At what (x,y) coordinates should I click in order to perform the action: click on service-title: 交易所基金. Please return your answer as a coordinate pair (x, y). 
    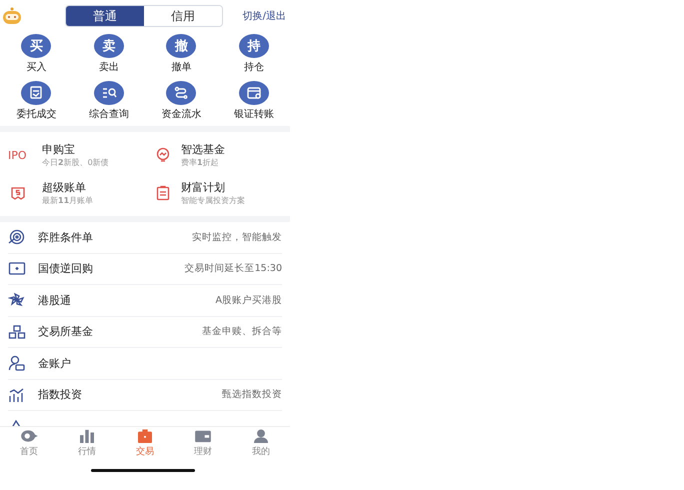
    Looking at the image, I should click on (65, 332).